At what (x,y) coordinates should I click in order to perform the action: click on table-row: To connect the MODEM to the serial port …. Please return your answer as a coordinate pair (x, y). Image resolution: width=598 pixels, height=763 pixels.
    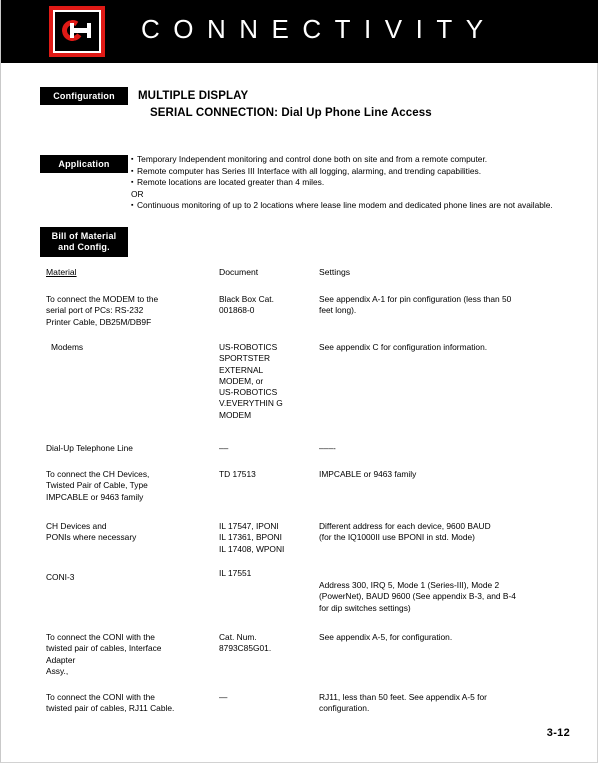
    Looking at the image, I should click on (102, 310).